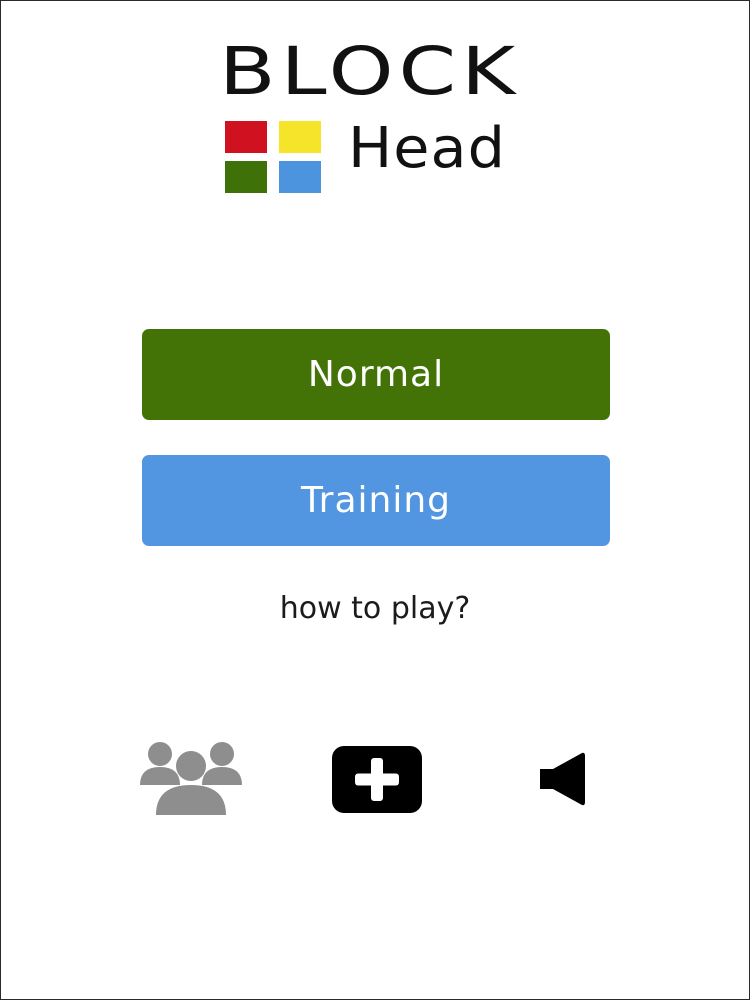 The width and height of the screenshot is (750, 1000). I want to click on logo-subtitle: Head, so click(427, 148).